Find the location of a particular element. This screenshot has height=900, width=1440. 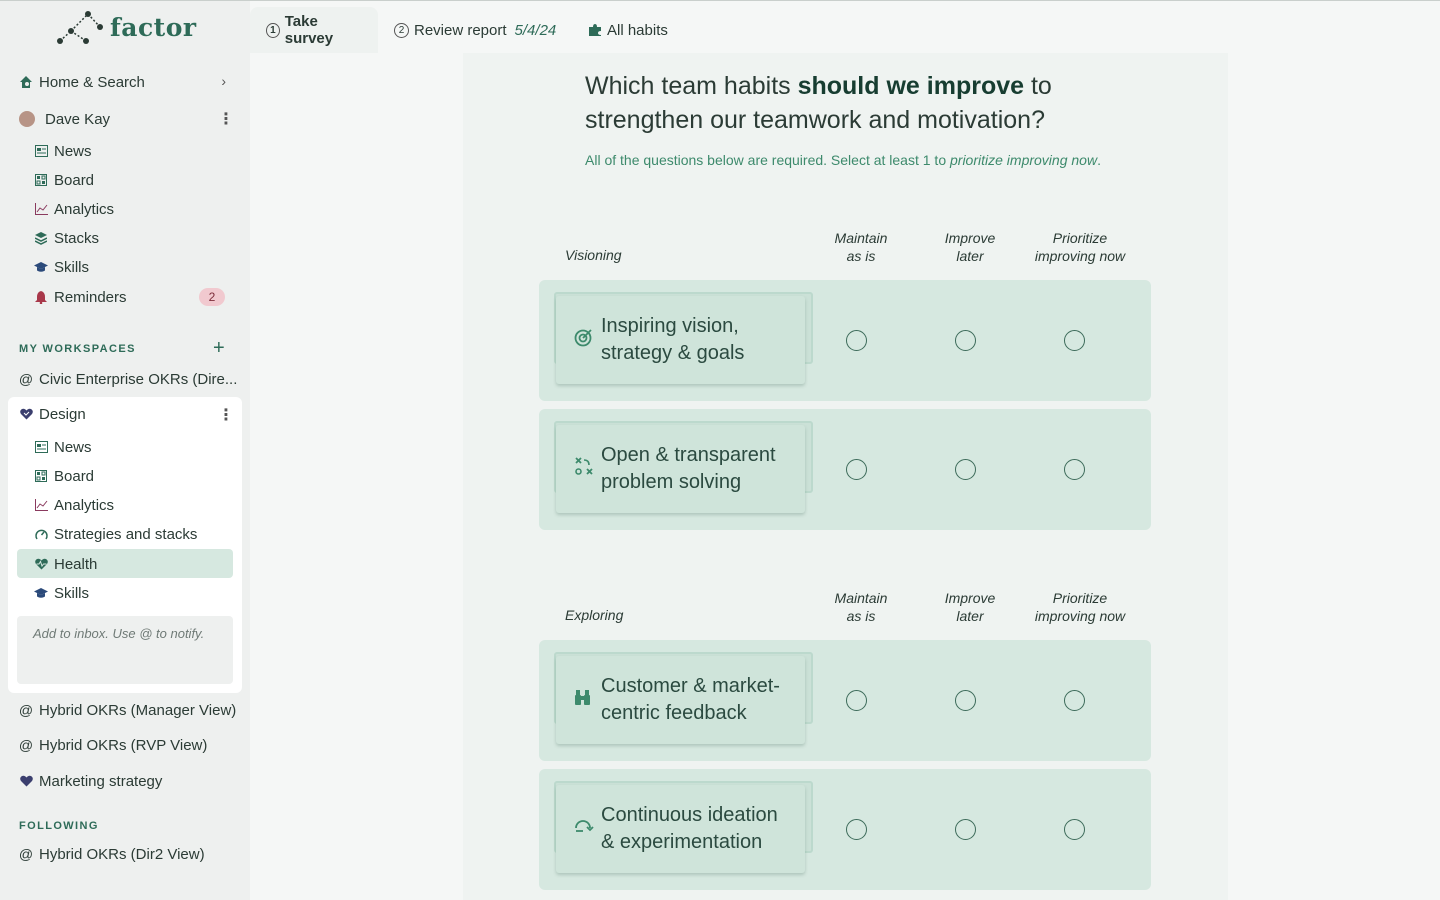

sidebar-item-reminders: Reminders is located at coordinates (80, 297).